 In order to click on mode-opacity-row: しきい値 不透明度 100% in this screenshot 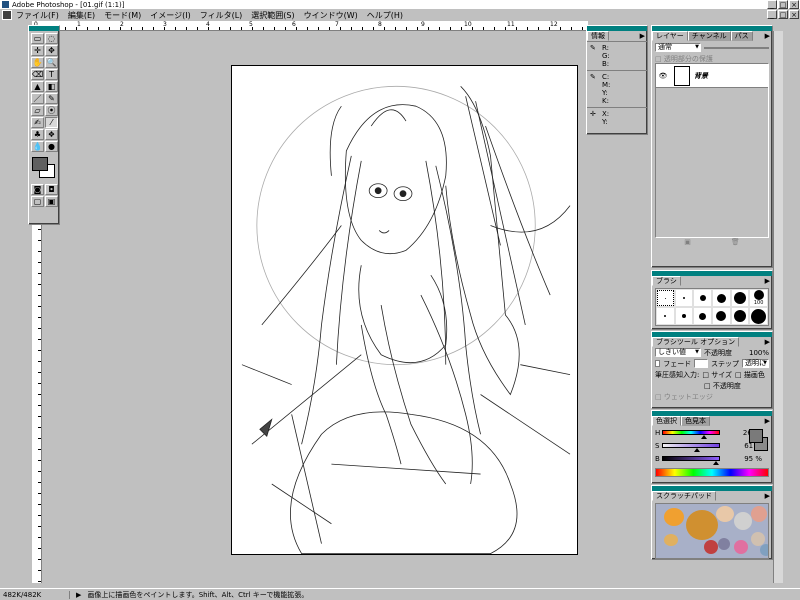, I will do `click(712, 352)`.